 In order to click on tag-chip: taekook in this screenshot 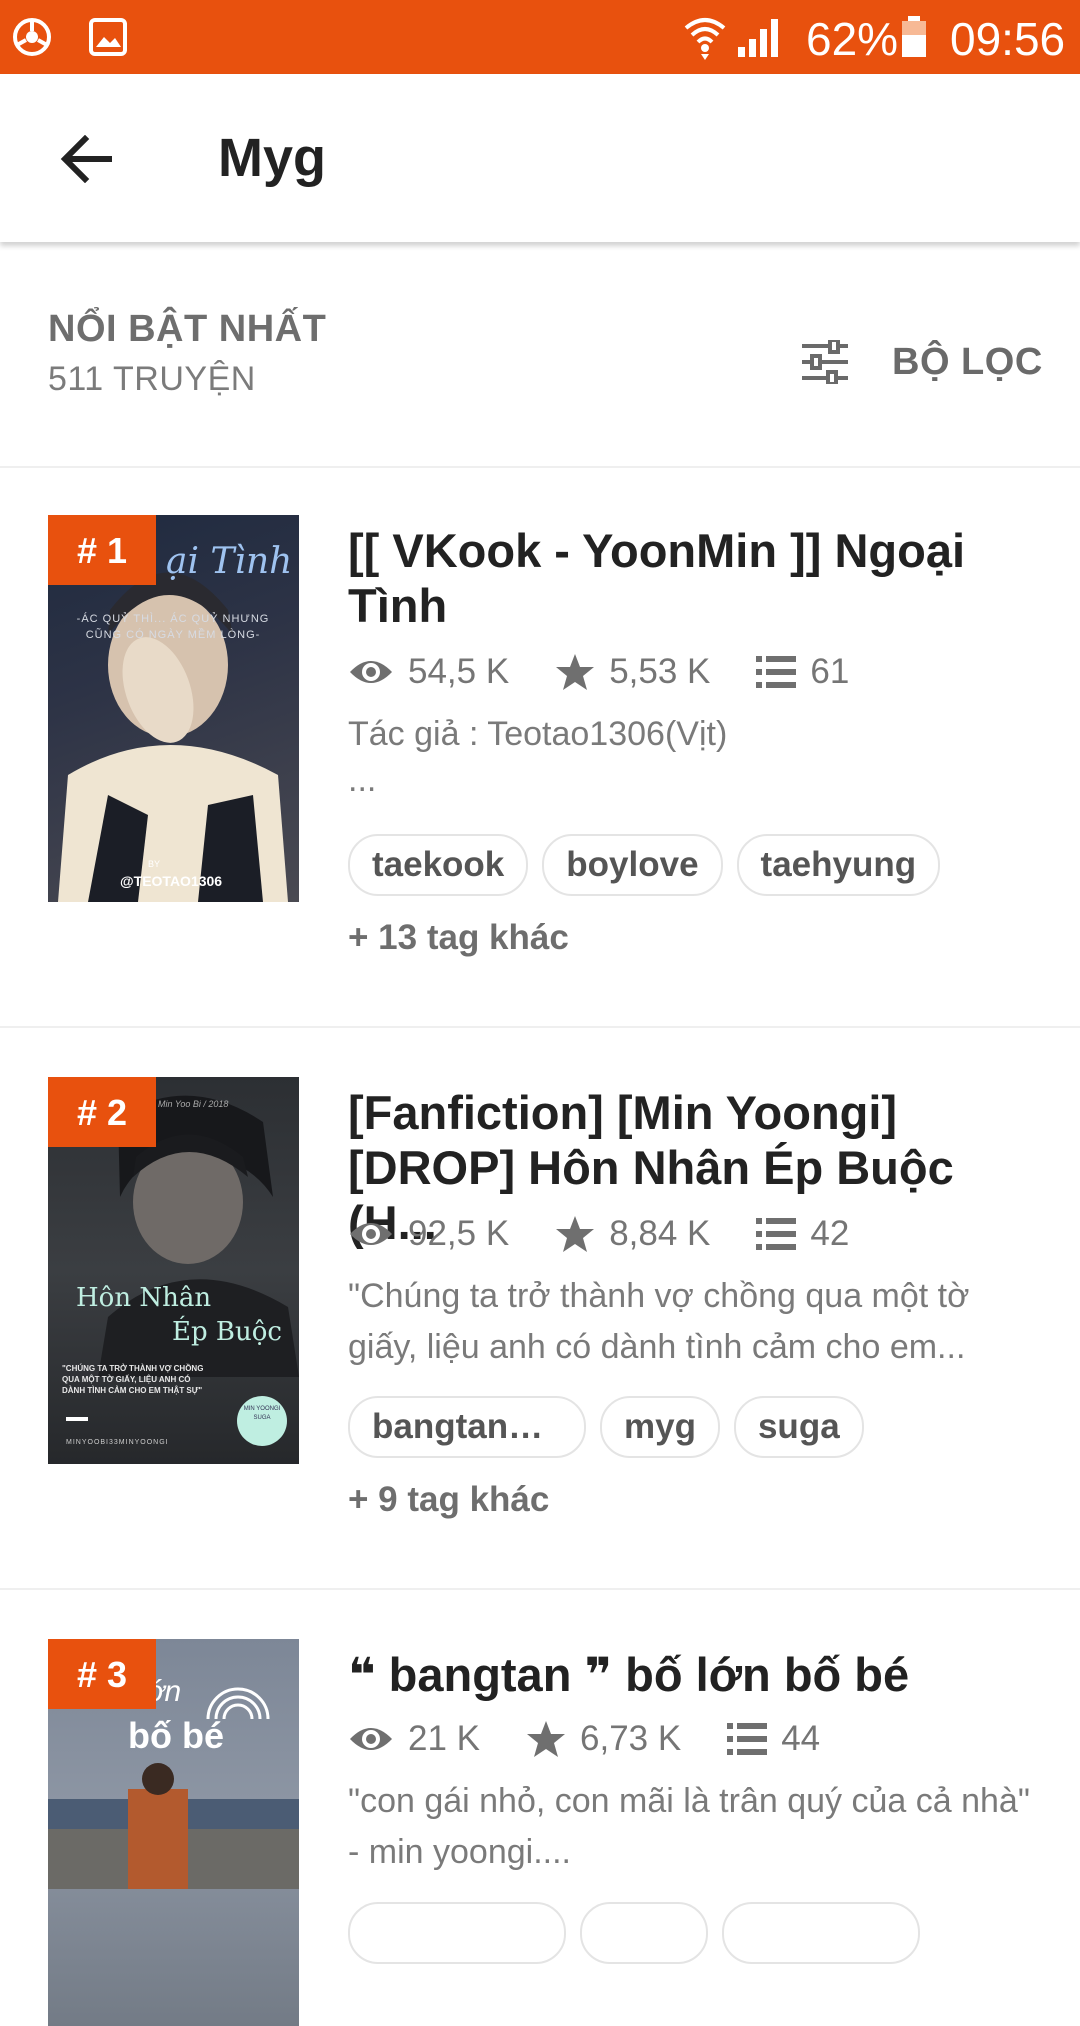, I will do `click(438, 865)`.